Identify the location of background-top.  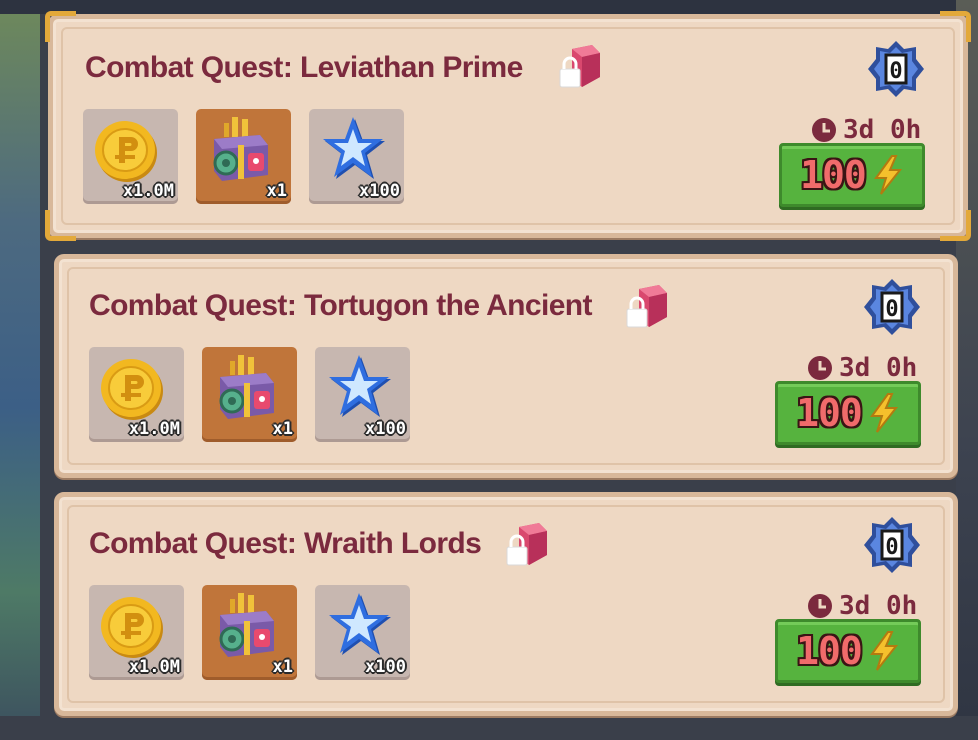
(489, 7).